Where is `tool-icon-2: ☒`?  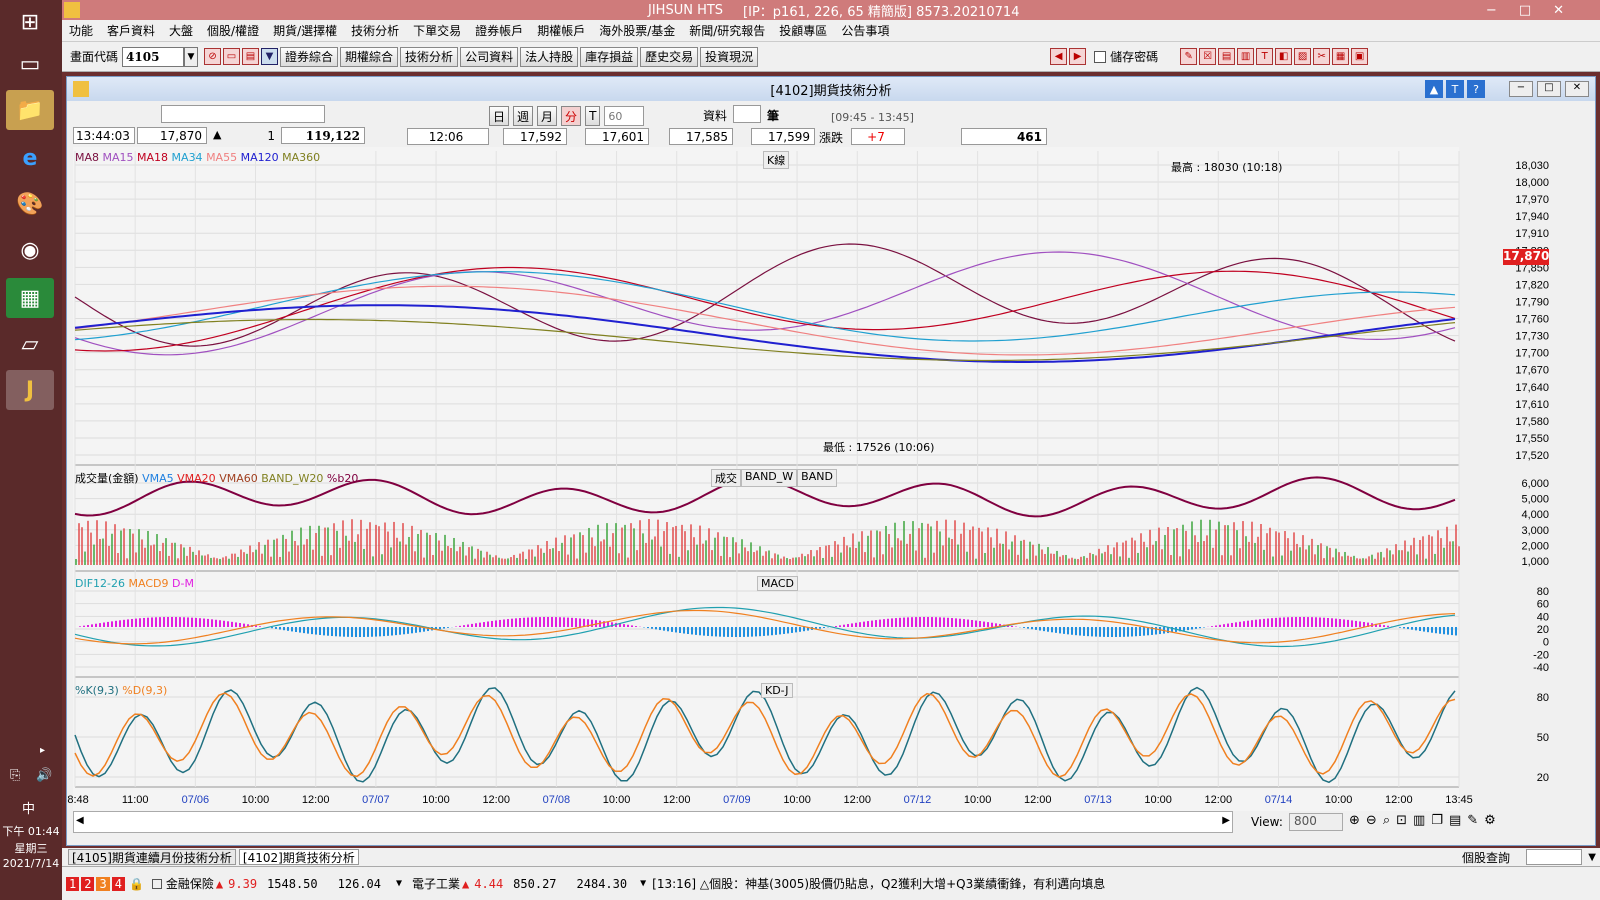
tool-icon-2: ☒ is located at coordinates (1208, 56).